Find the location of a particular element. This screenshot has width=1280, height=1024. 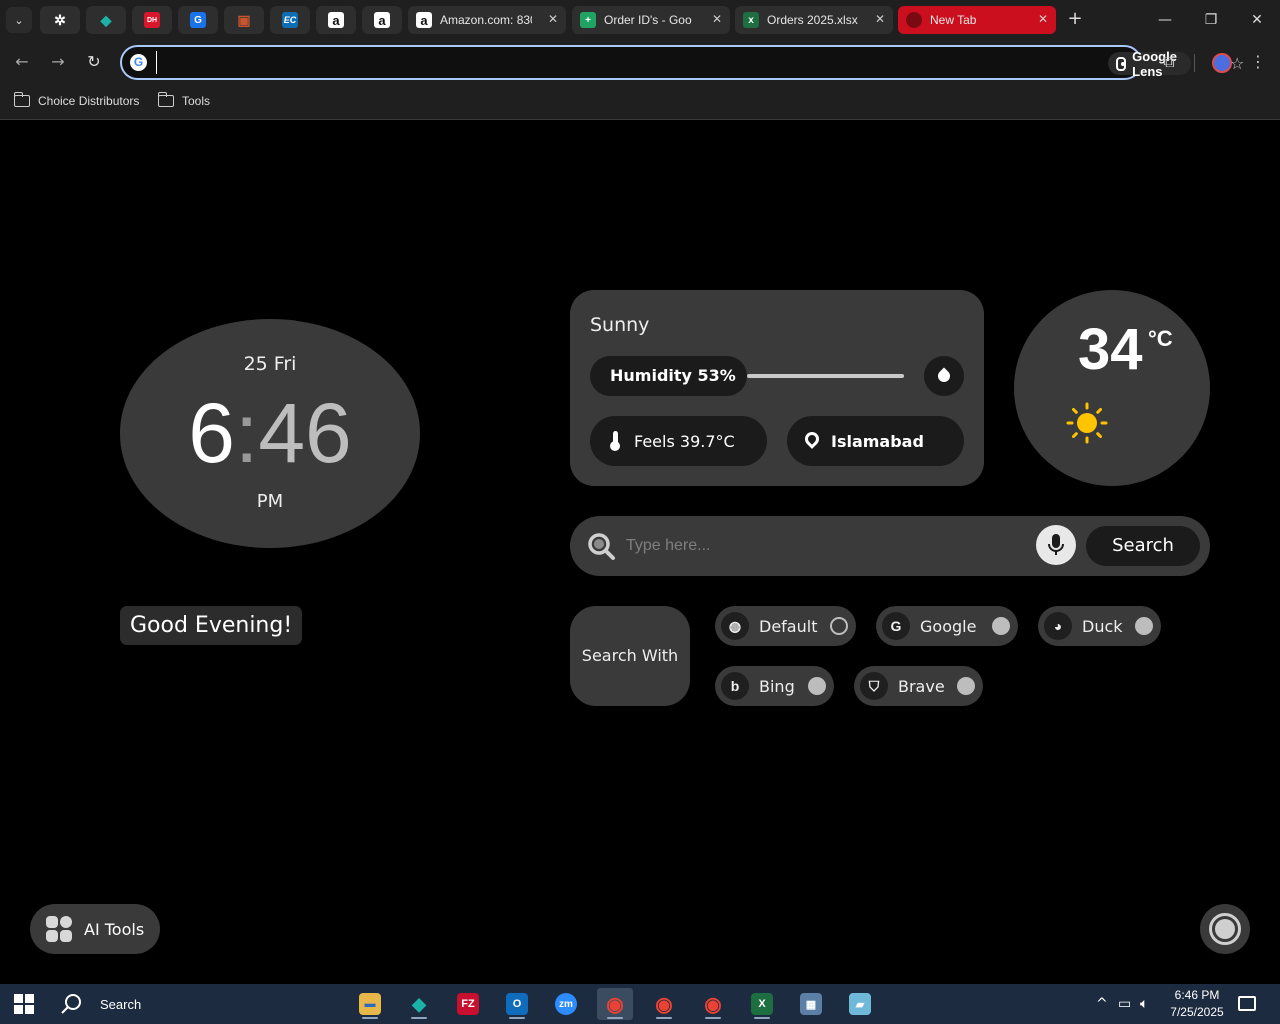

running-indicator is located at coordinates (419, 1018).